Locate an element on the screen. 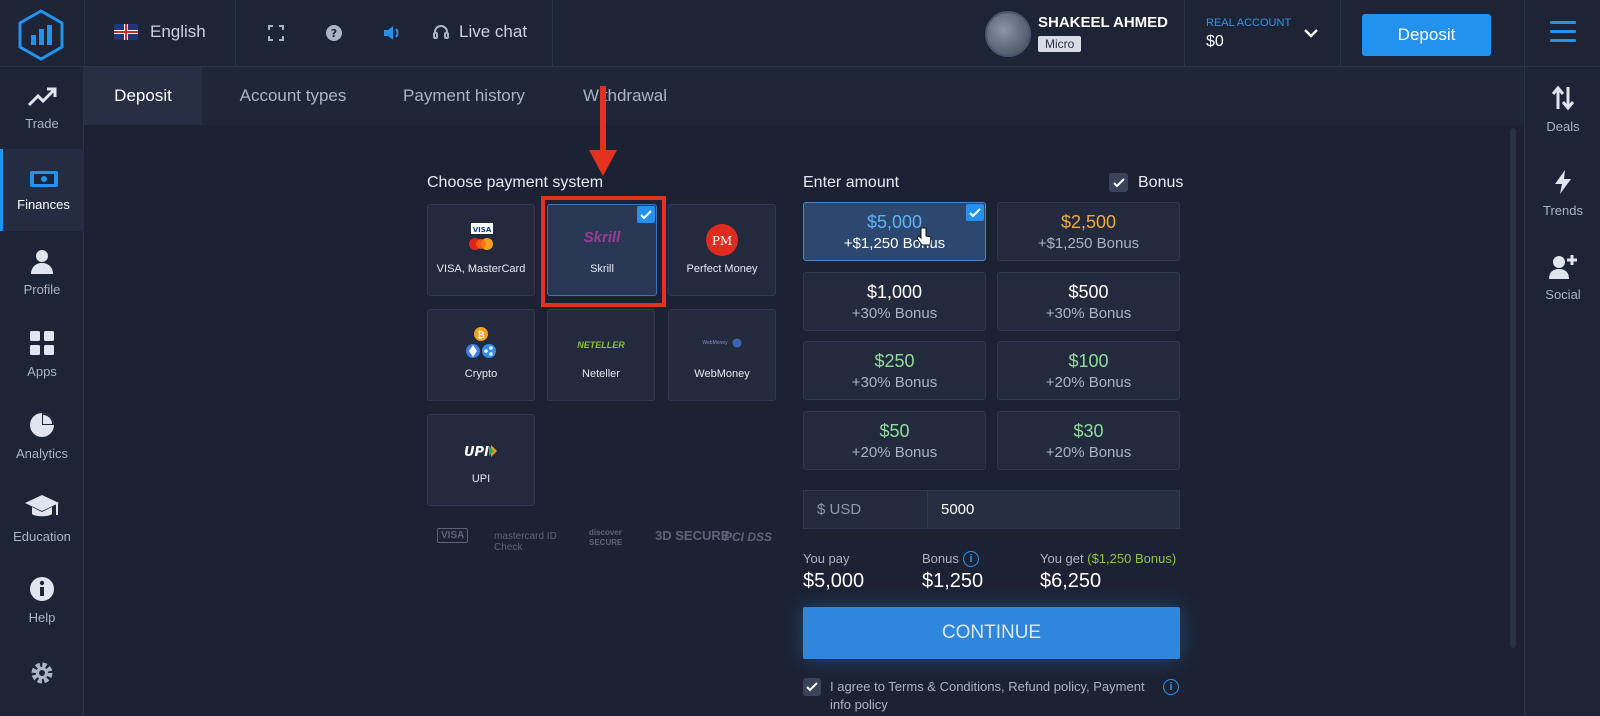 This screenshot has width=1600, height=716. payment-method-webmoney: WebMoney WebMoney is located at coordinates (722, 355).